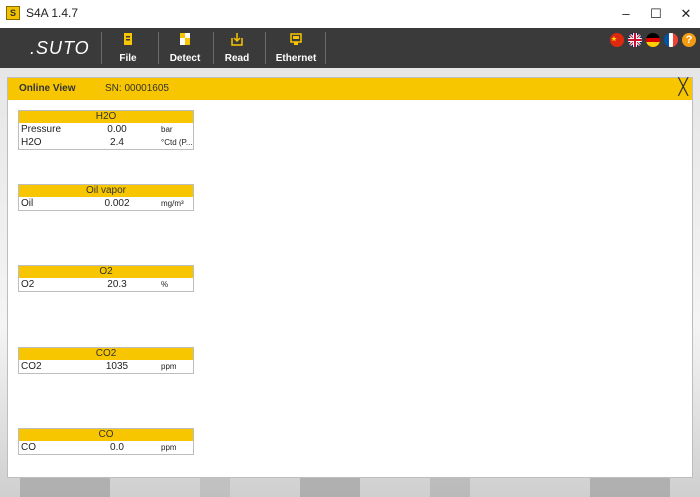 The image size is (700, 497). Describe the element at coordinates (31, 366) in the screenshot. I see `measurement-label: CO2` at that location.